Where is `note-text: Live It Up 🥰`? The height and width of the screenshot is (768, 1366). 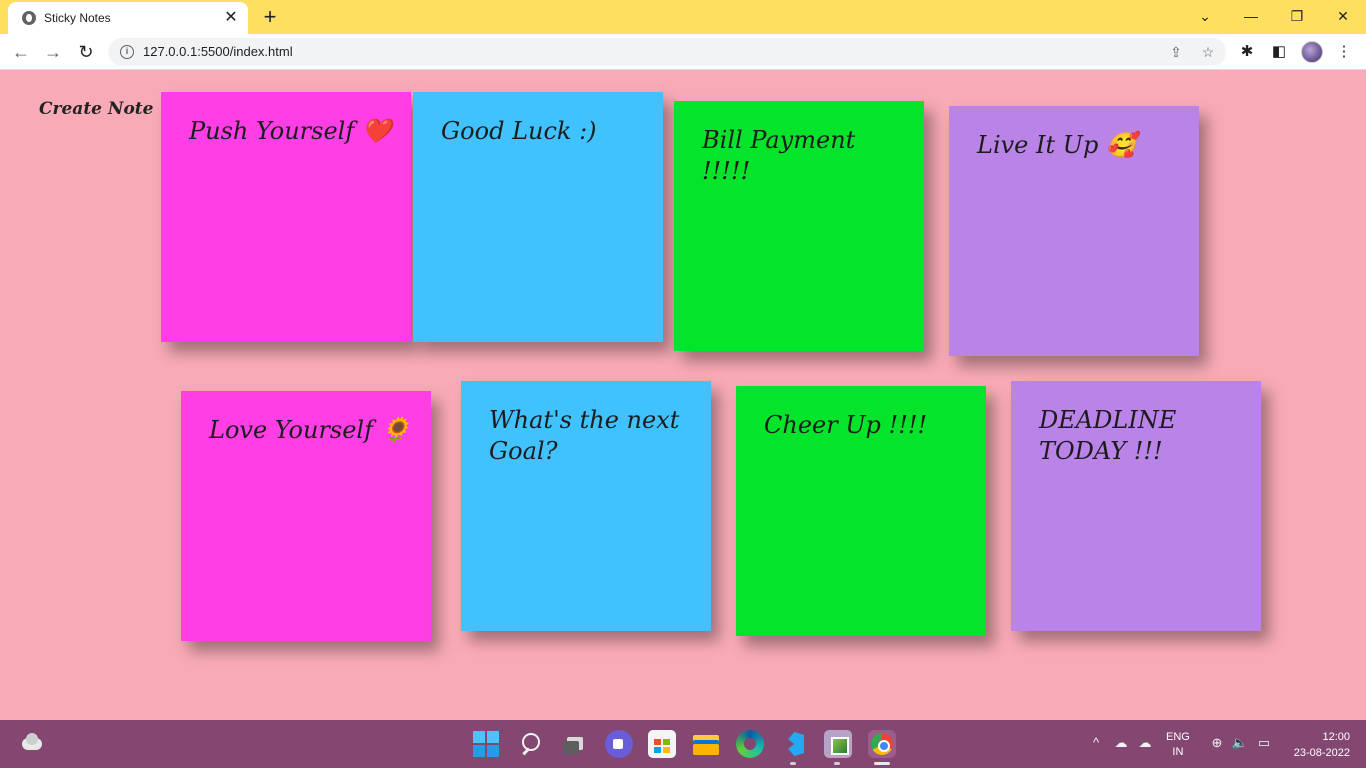 note-text: Live It Up 🥰 is located at coordinates (1079, 145).